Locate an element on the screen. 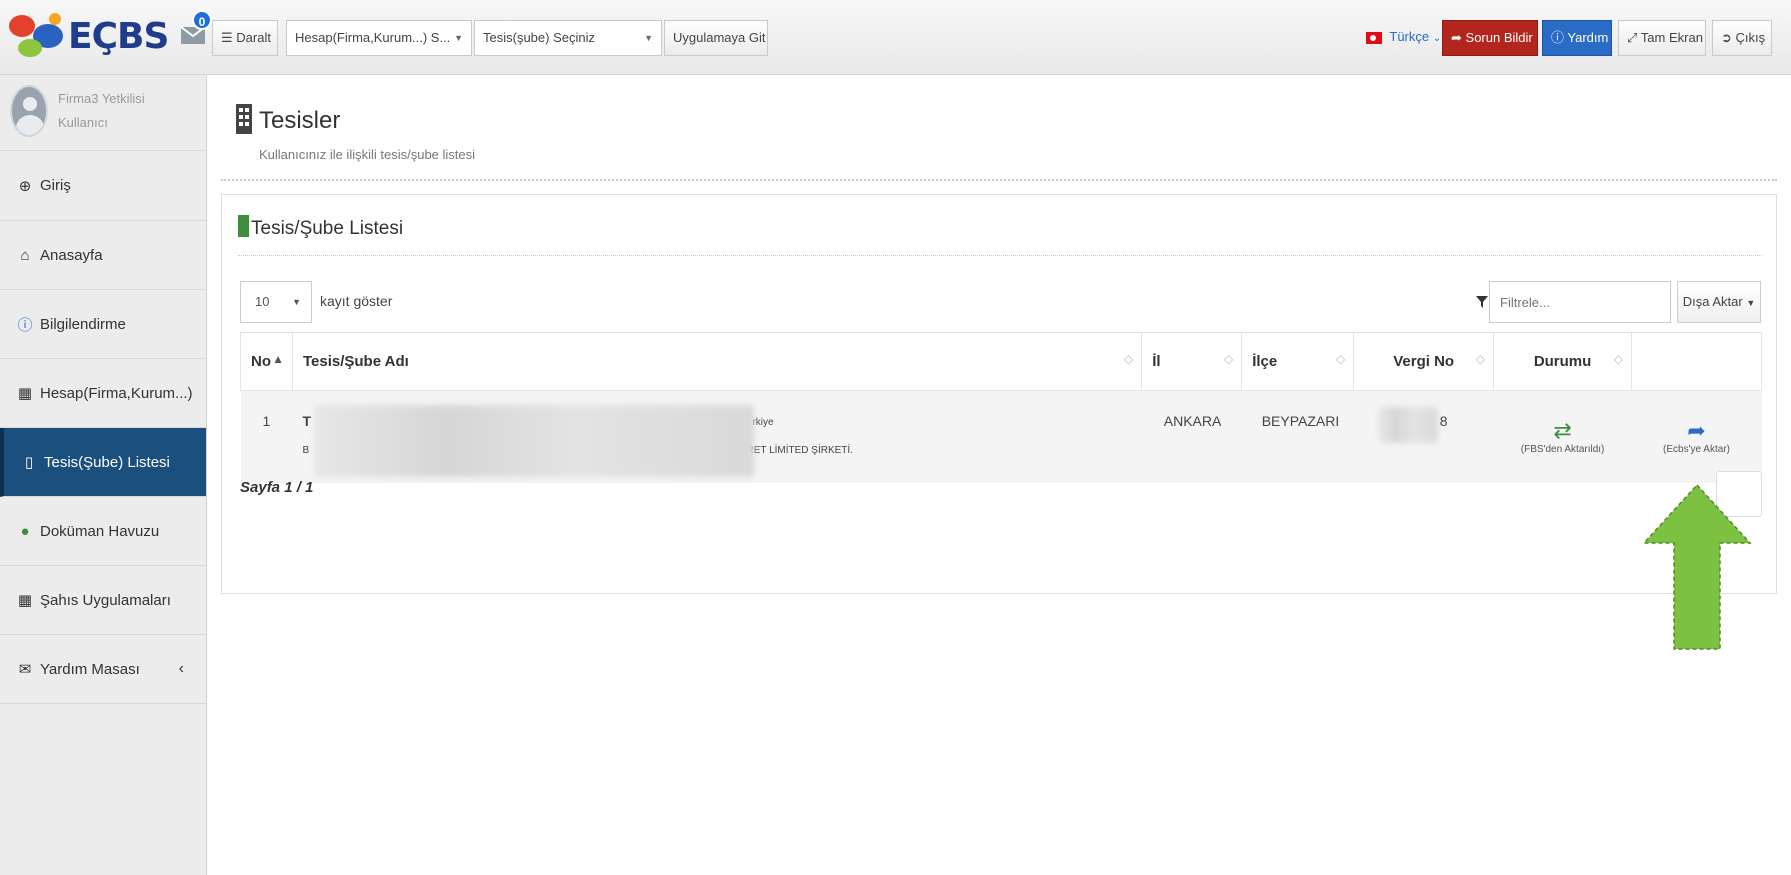  building-icon: ▦ is located at coordinates (25, 393).